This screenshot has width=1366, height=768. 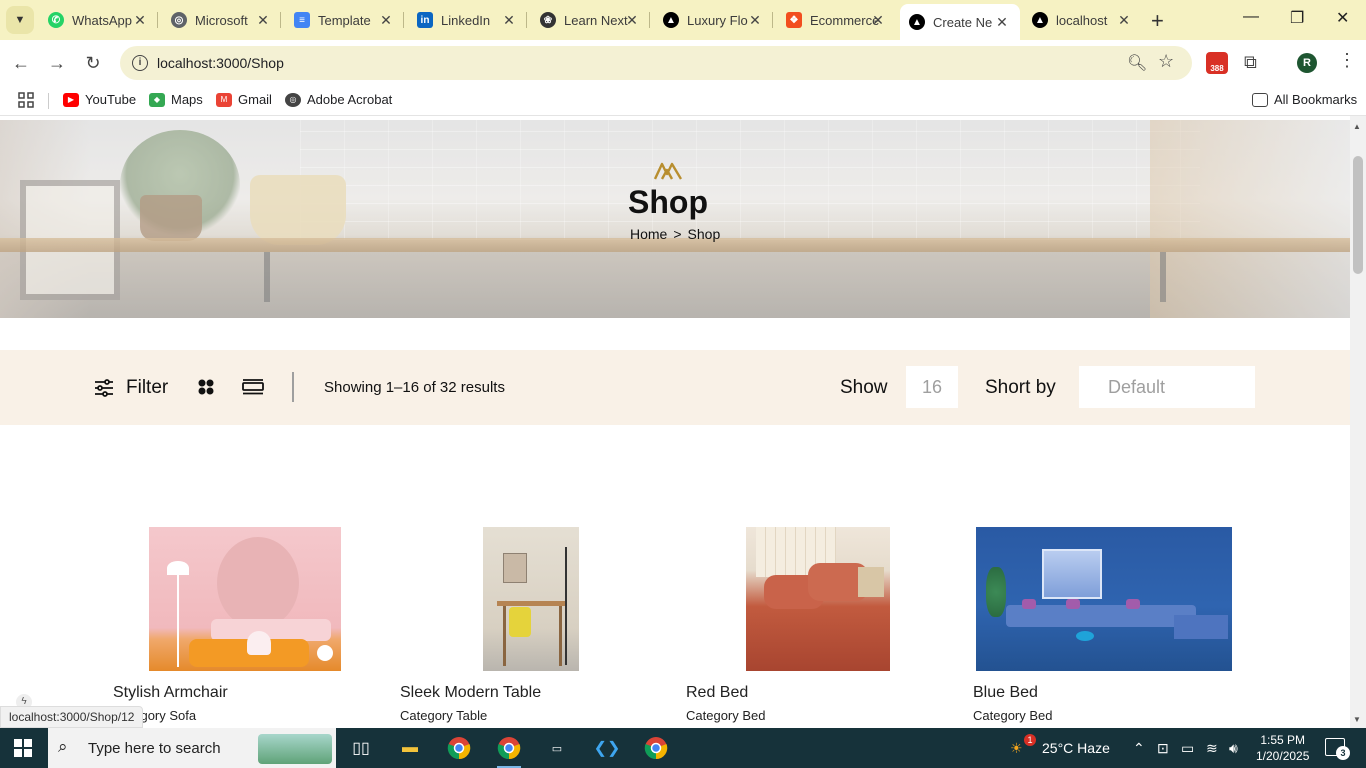 I want to click on bookmark-youtube: ▶ YouTube, so click(x=99, y=99).